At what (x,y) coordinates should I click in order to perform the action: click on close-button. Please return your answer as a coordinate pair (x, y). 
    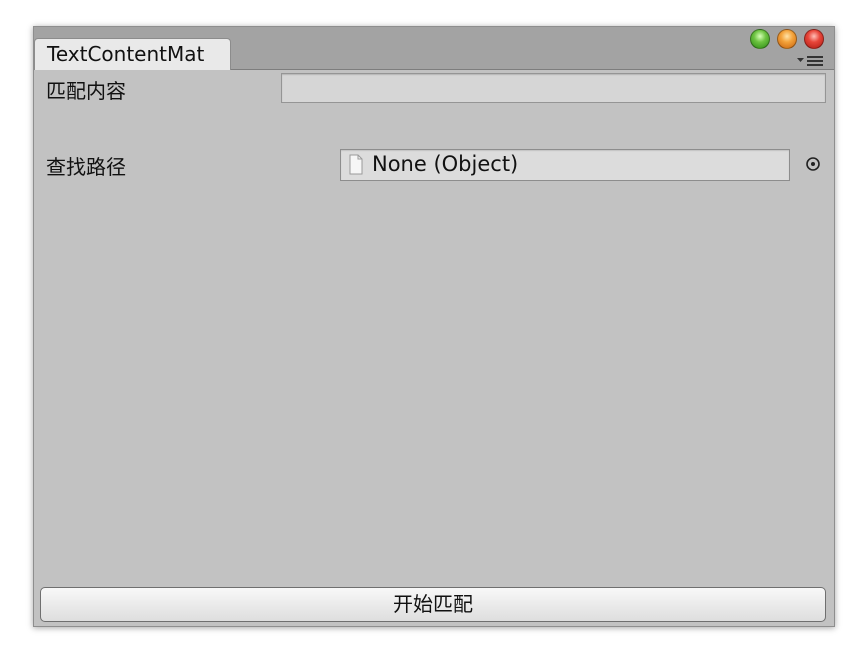
    Looking at the image, I should click on (814, 39).